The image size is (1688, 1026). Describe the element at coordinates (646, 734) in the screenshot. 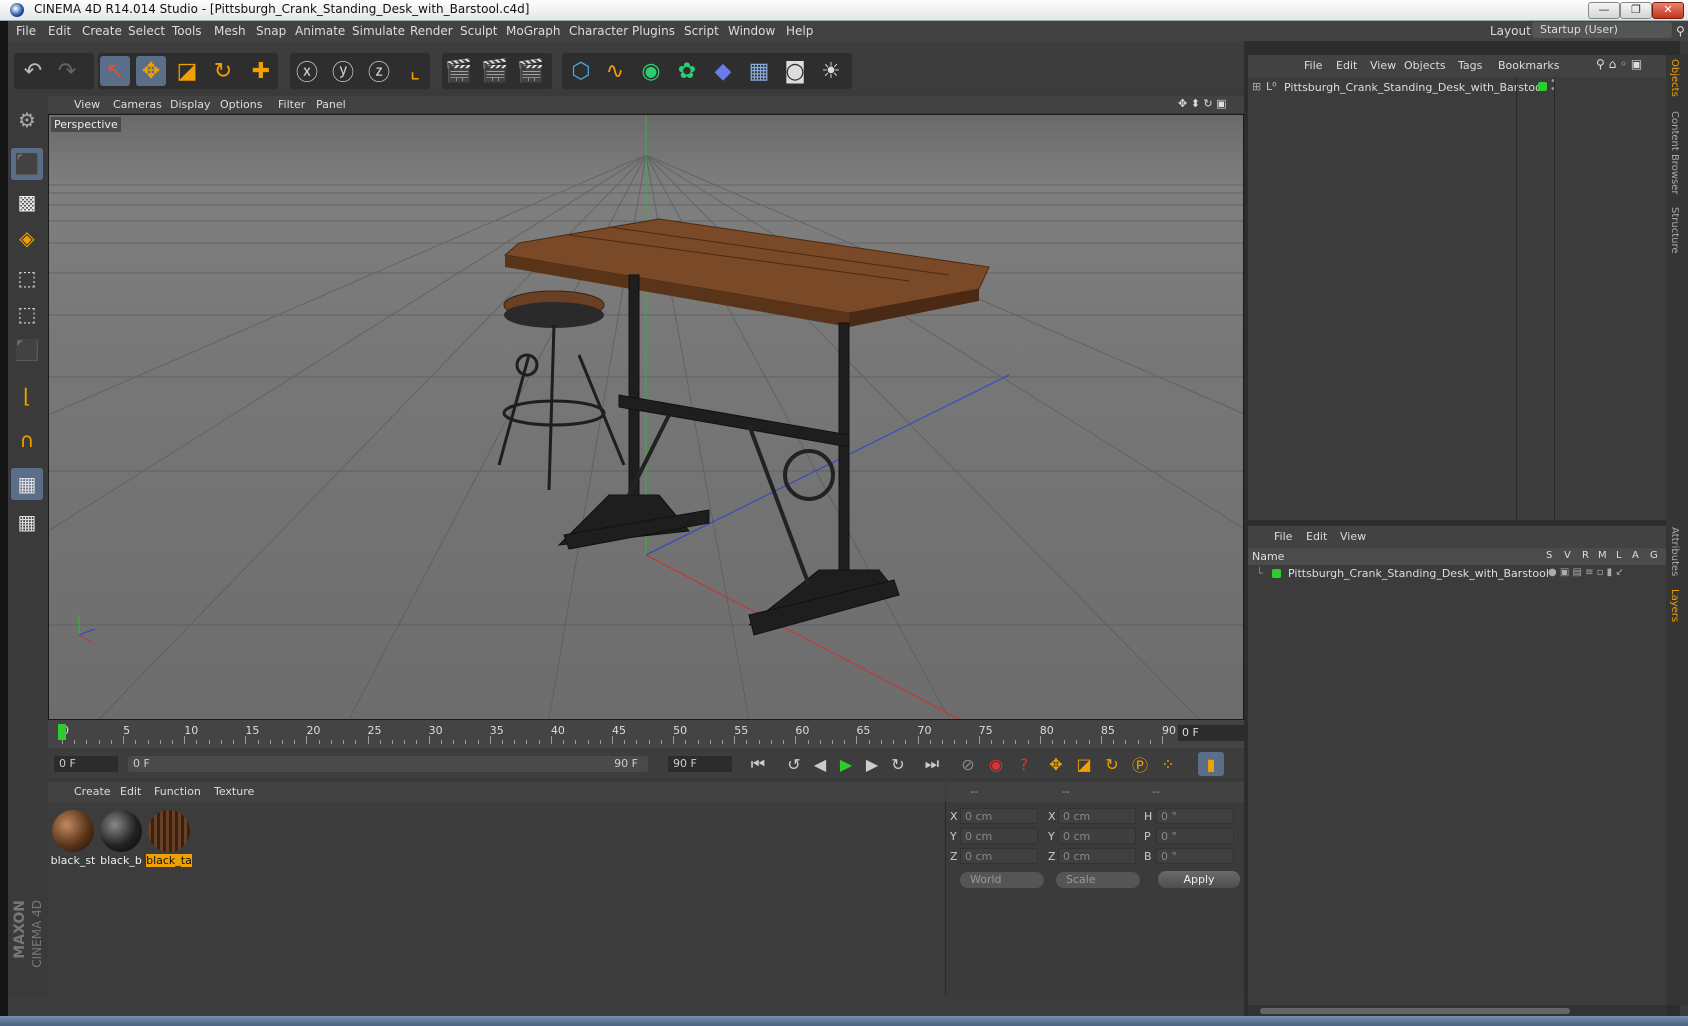

I see `timeline-ruler: 051015202530354045505560657075808590 0 F` at that location.